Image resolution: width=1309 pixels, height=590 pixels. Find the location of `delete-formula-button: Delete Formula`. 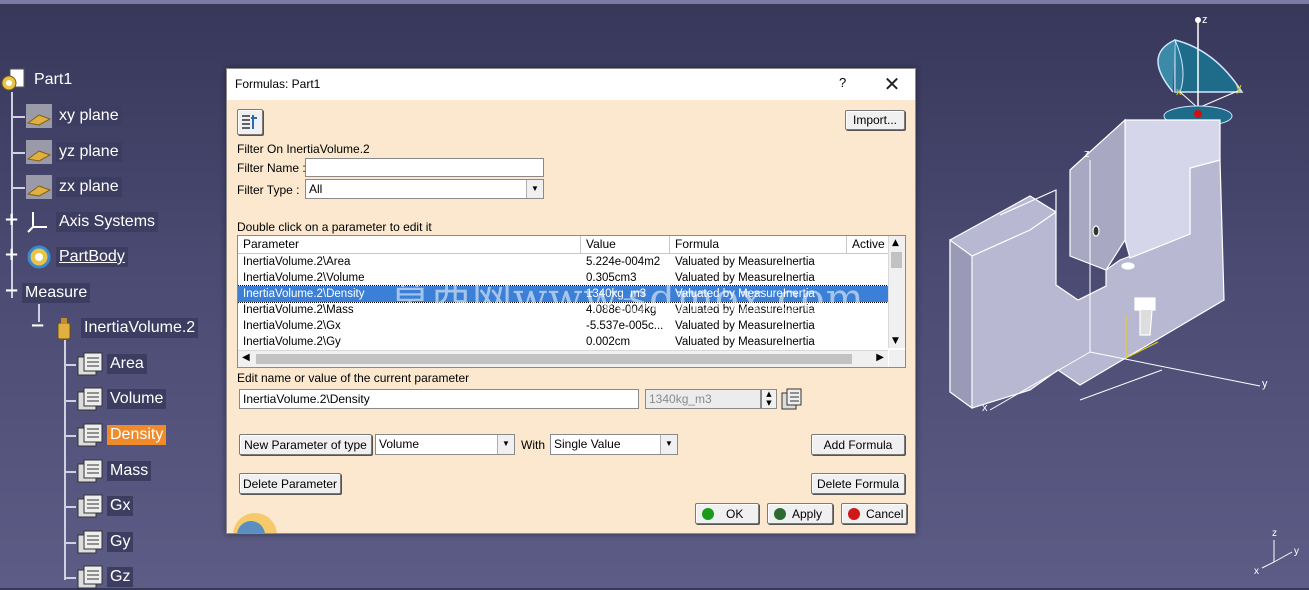

delete-formula-button: Delete Formula is located at coordinates (858, 483).